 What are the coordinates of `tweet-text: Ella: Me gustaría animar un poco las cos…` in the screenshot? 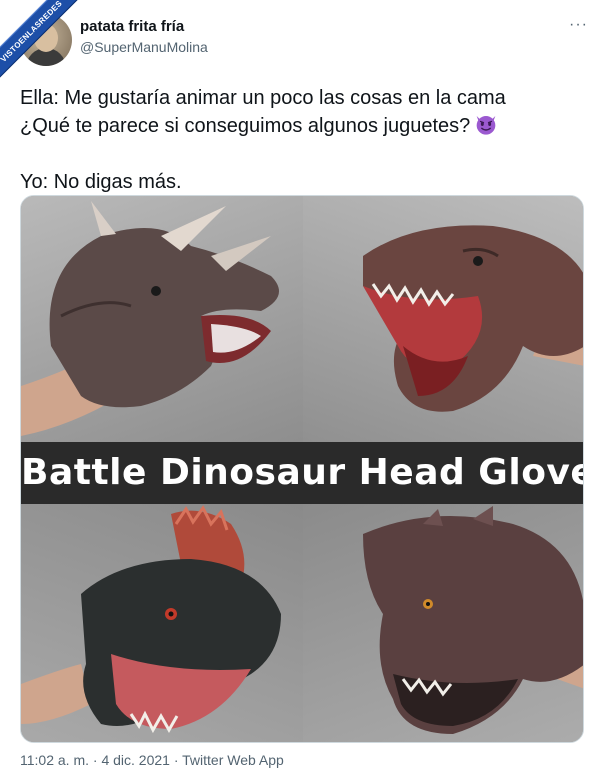 It's located at (305, 140).